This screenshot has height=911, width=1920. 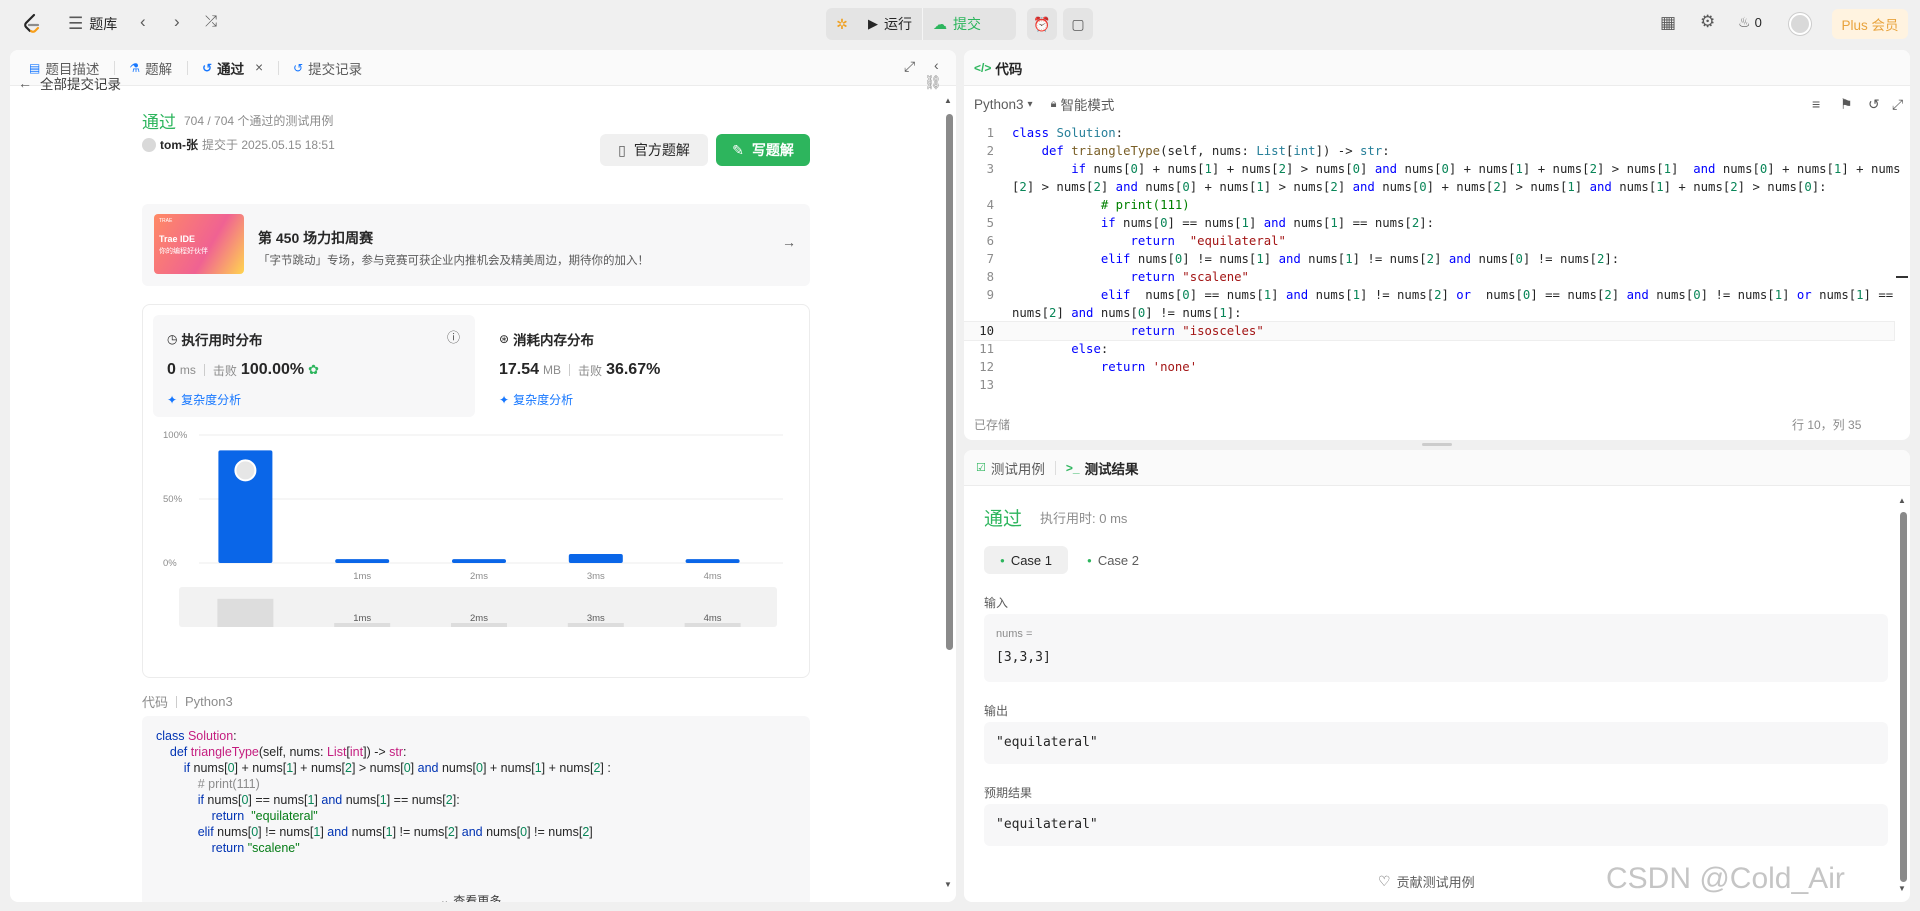 What do you see at coordinates (990, 241) in the screenshot?
I see `line-number: 6` at bounding box center [990, 241].